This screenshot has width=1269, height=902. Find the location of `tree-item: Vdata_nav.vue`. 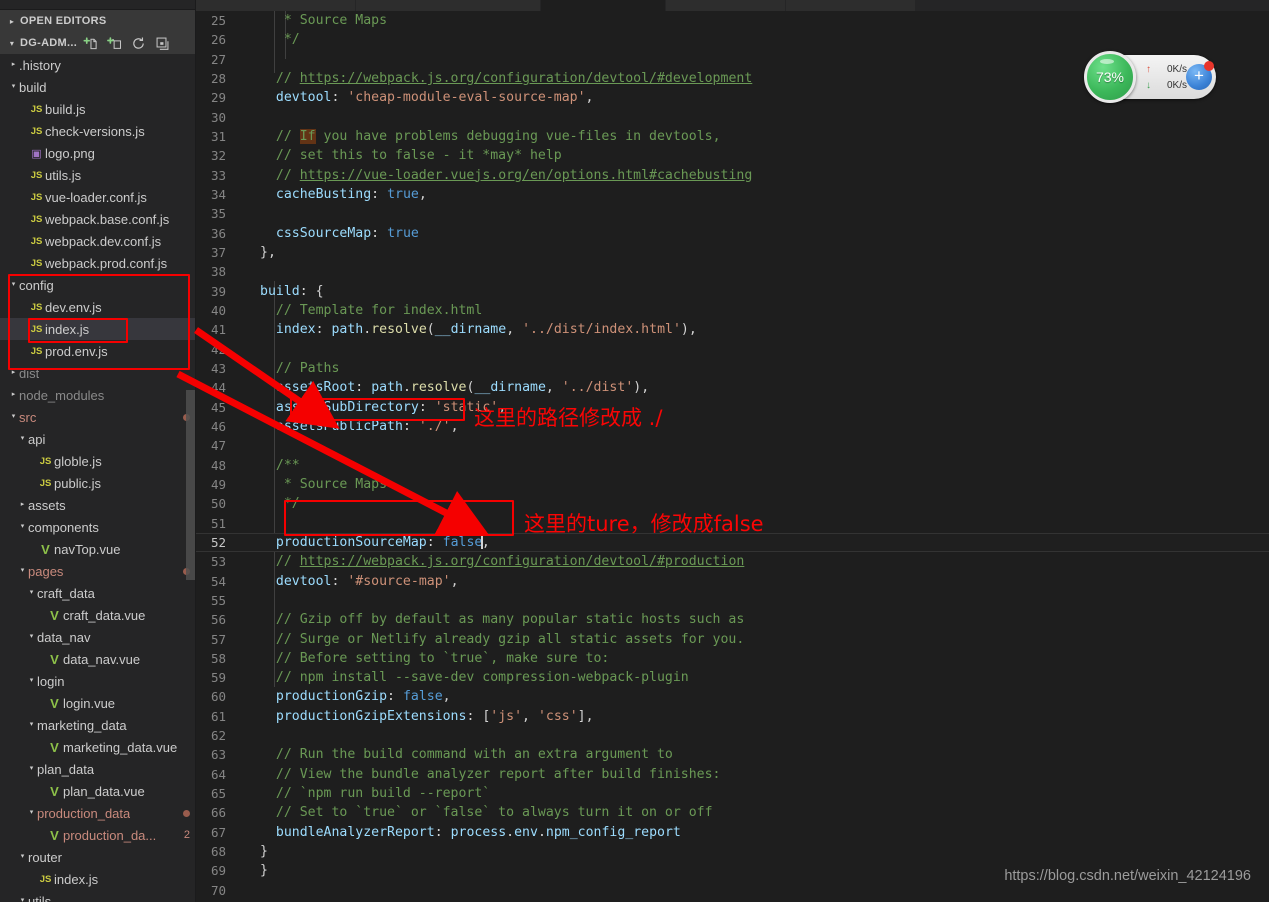

tree-item: Vdata_nav.vue is located at coordinates (98, 659).